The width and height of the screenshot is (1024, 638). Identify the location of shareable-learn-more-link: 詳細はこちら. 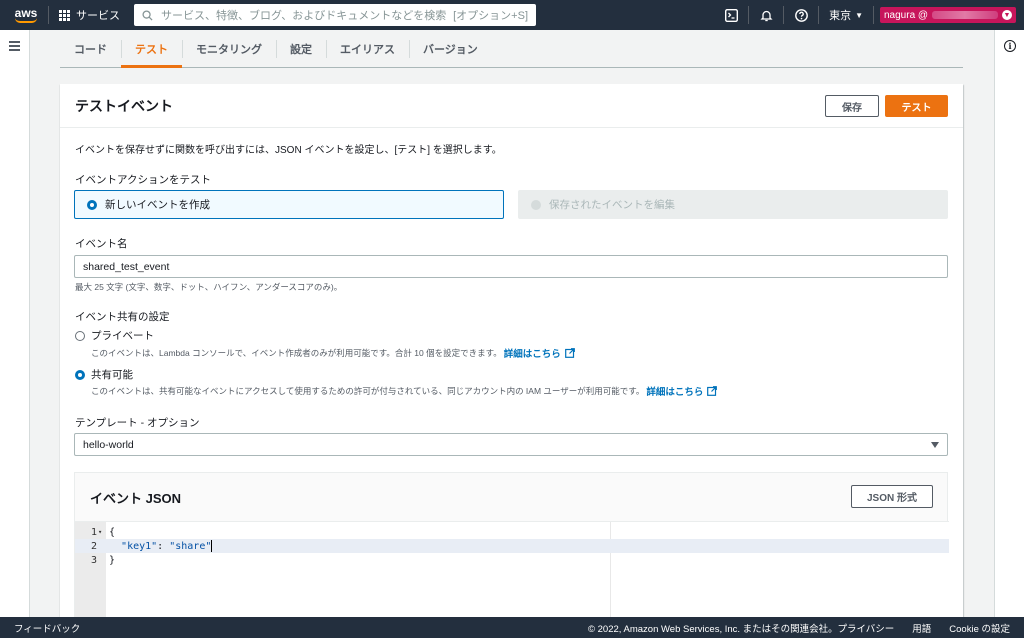
(674, 391).